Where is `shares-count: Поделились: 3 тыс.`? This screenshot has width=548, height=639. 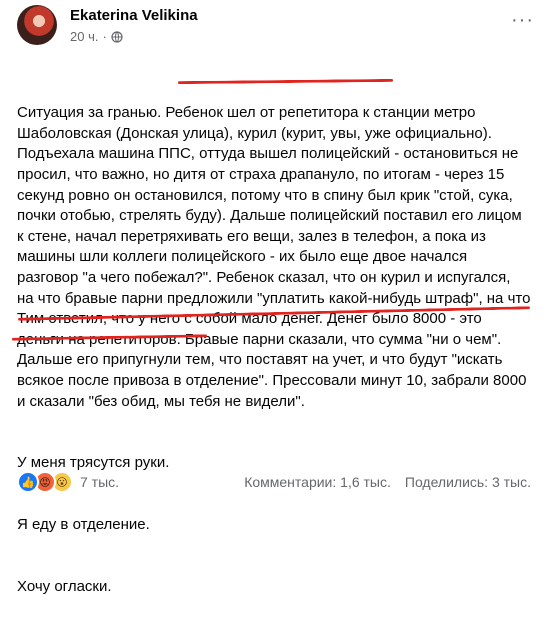 shares-count: Поделились: 3 тыс. is located at coordinates (468, 482).